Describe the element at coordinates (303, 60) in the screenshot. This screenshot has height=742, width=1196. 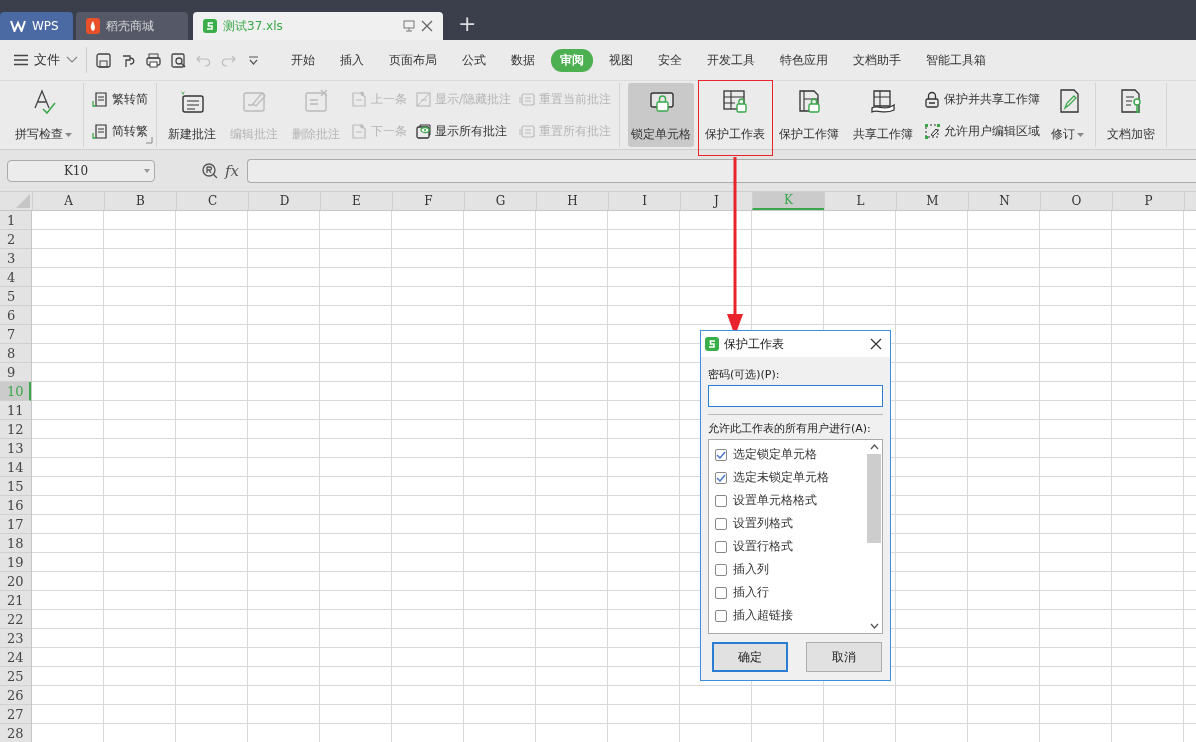
I see `ribbon-tab: 开始` at that location.